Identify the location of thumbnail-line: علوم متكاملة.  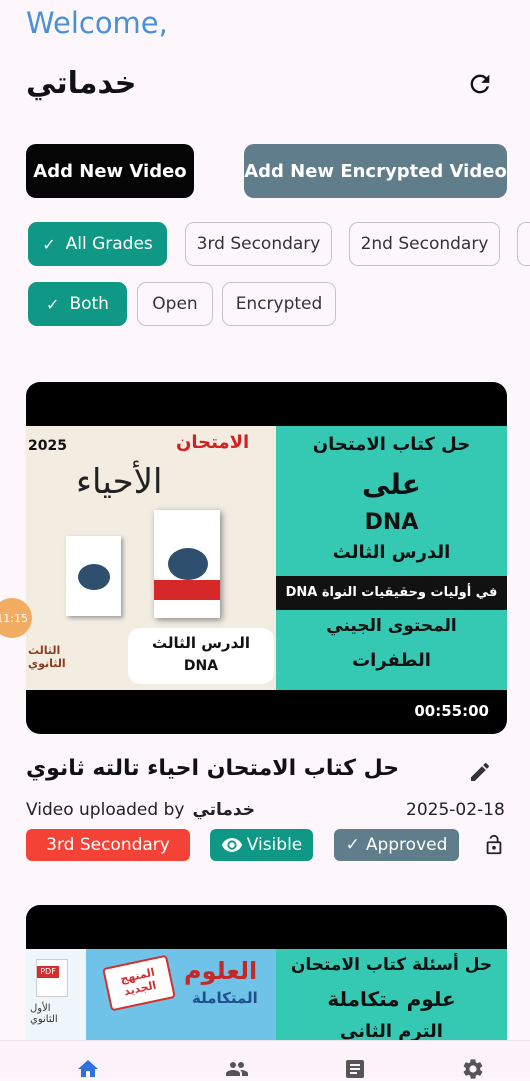
(391, 999).